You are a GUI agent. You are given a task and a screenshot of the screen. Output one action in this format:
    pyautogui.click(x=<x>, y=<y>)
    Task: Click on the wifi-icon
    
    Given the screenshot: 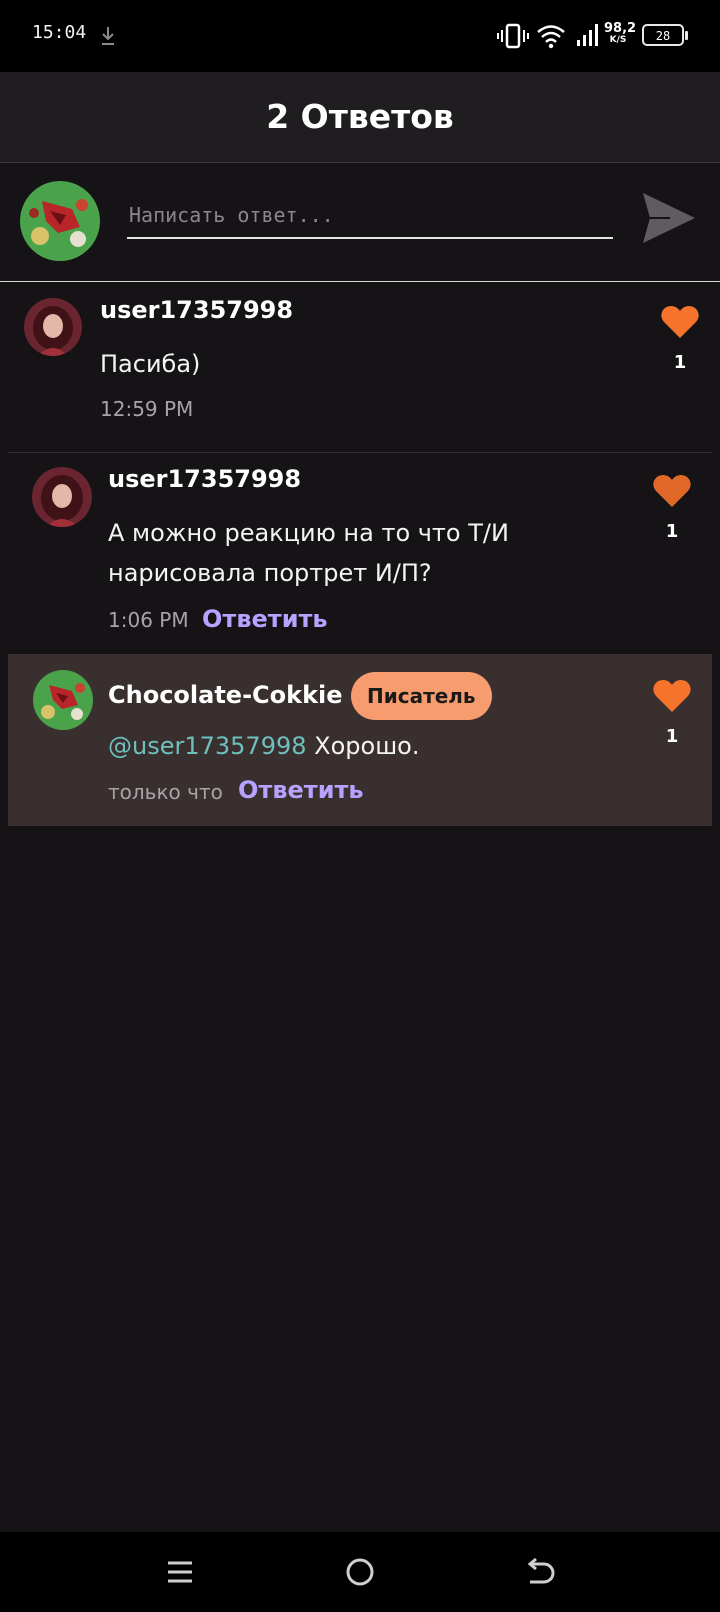 What is the action you would take?
    pyautogui.click(x=551, y=37)
    